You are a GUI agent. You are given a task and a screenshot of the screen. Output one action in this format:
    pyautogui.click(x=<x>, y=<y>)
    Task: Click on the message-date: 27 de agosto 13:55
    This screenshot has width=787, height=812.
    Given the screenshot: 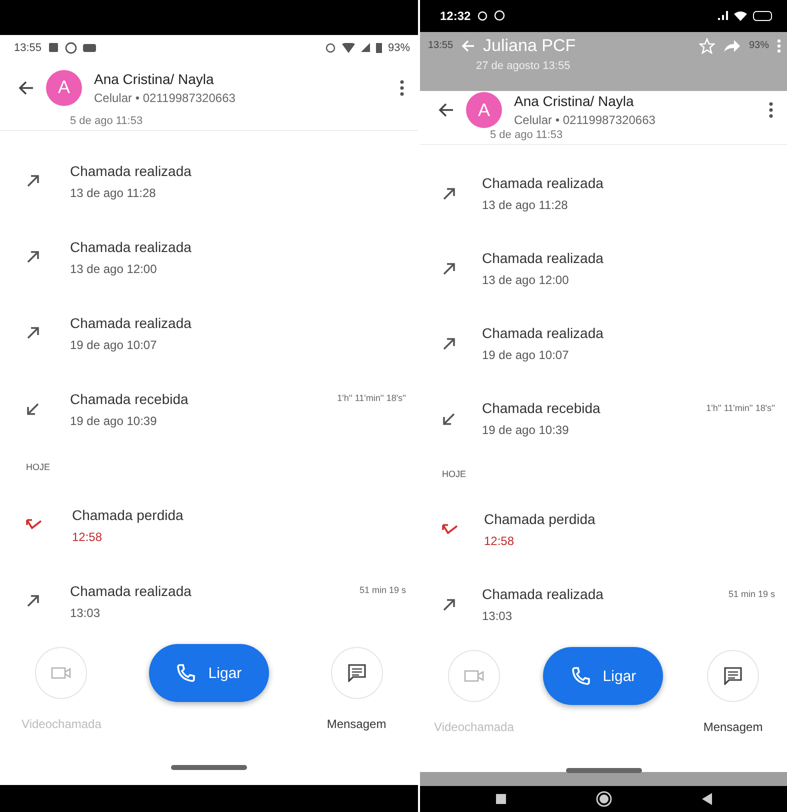 What is the action you would take?
    pyautogui.click(x=523, y=66)
    